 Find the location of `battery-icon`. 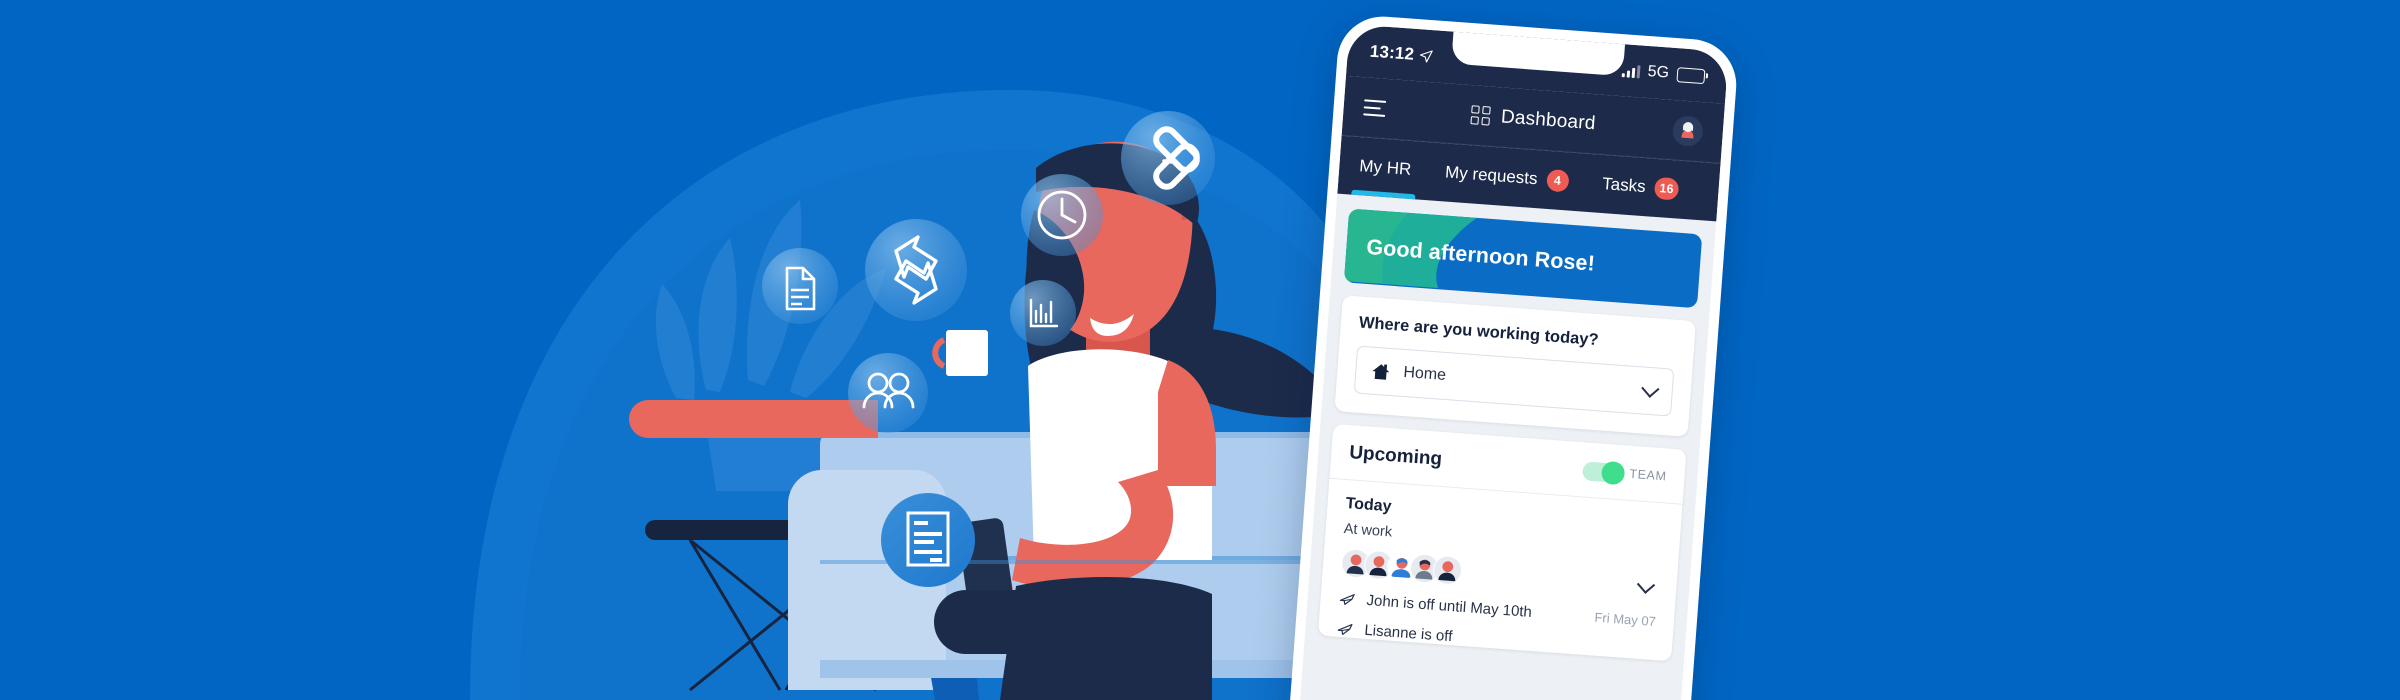

battery-icon is located at coordinates (1691, 75).